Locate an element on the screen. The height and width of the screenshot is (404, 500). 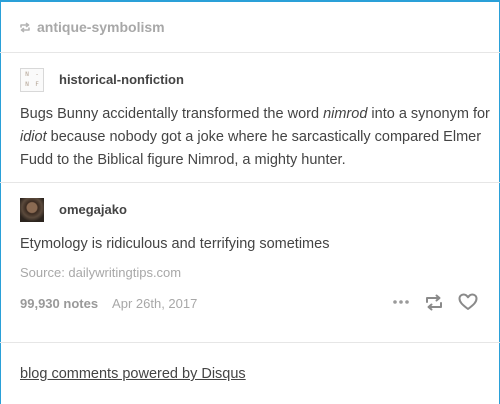
post-actions is located at coordinates (435, 302).